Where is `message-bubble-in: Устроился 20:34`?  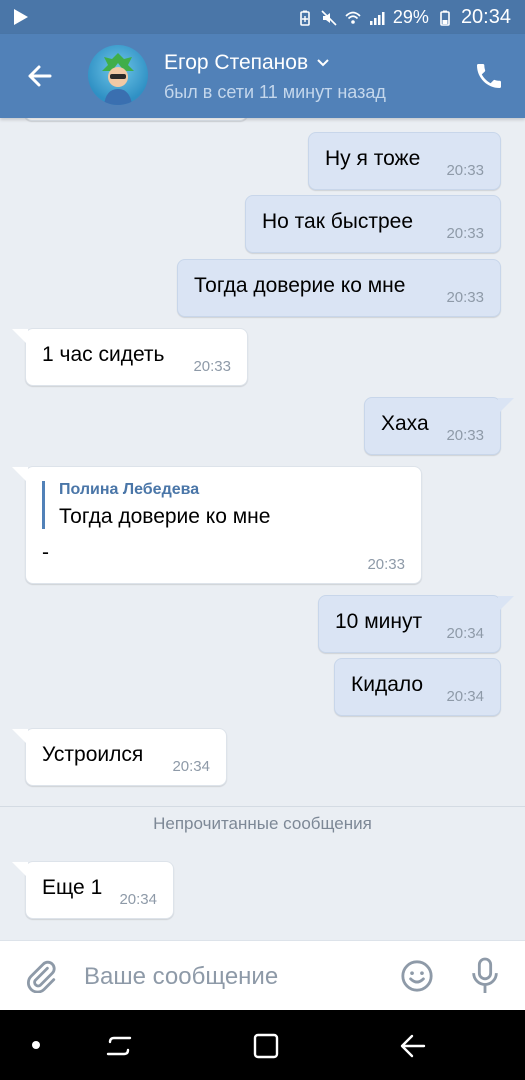 message-bubble-in: Устроился 20:34 is located at coordinates (119, 757).